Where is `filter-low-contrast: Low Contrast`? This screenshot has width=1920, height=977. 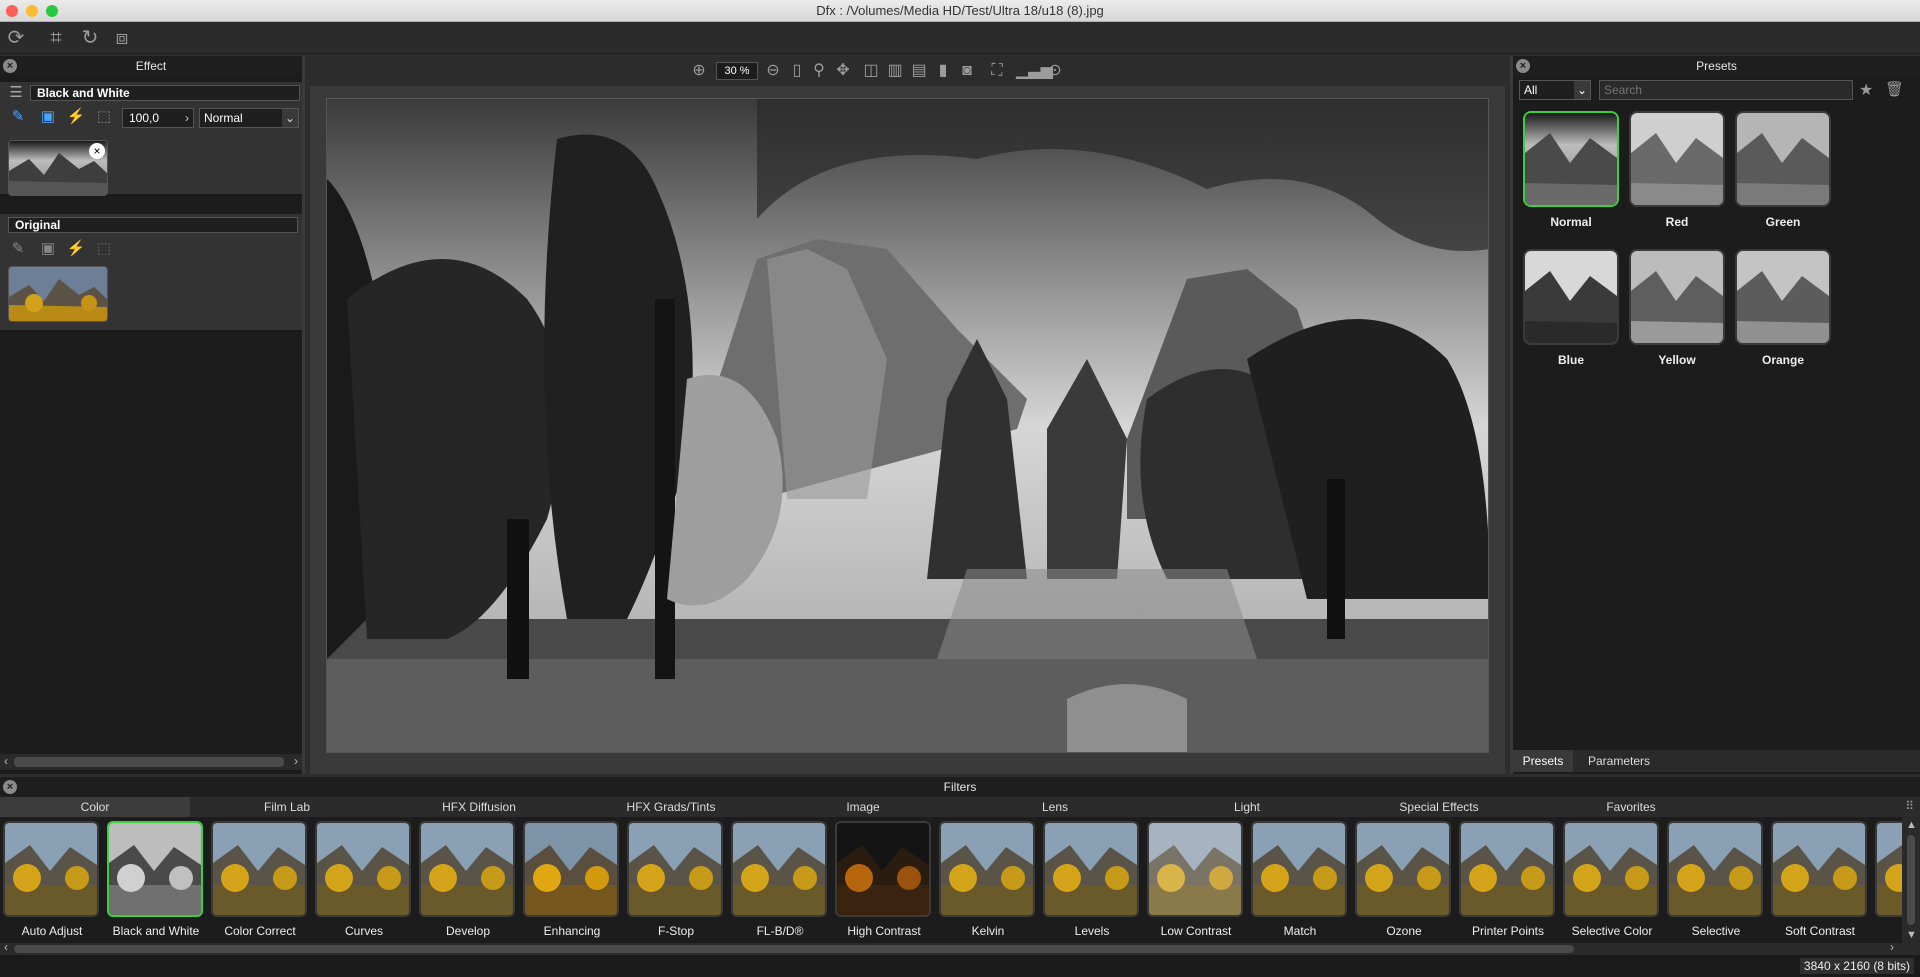
filter-low-contrast: Low Contrast is located at coordinates (1196, 879).